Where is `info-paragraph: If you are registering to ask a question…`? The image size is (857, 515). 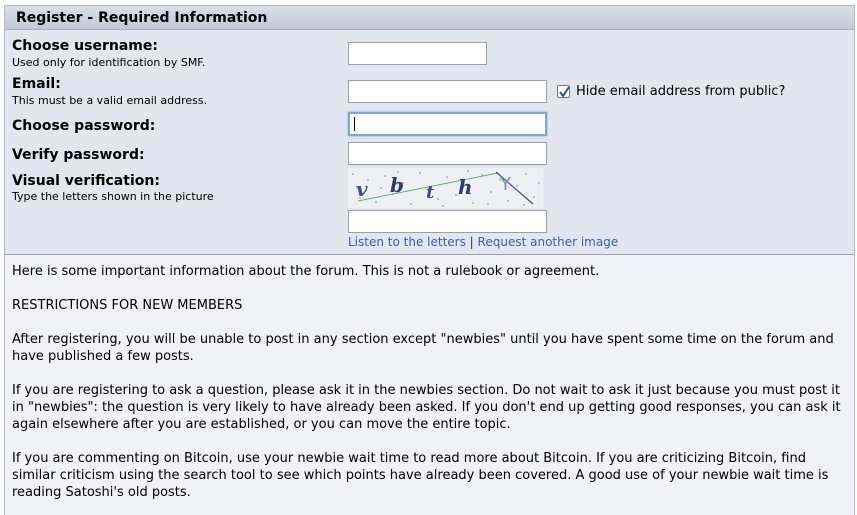 info-paragraph: If you are registering to ask a question… is located at coordinates (426, 407).